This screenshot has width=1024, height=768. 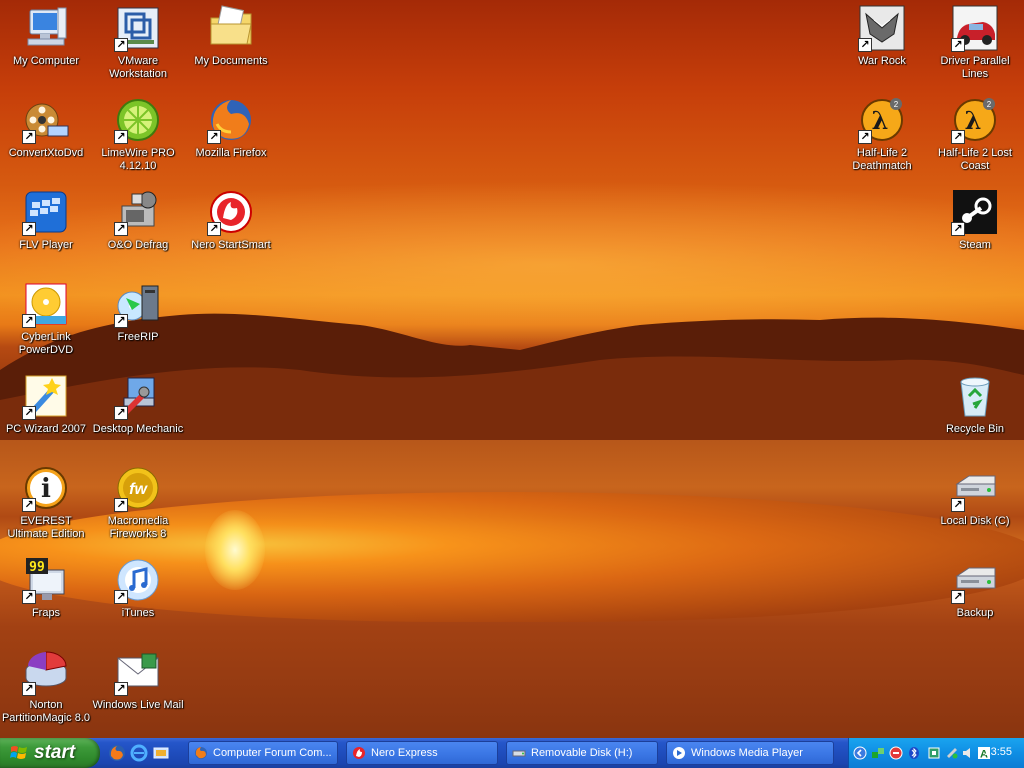 I want to click on desktop-icon-itunes: ↗ iTunes, so click(x=138, y=588).